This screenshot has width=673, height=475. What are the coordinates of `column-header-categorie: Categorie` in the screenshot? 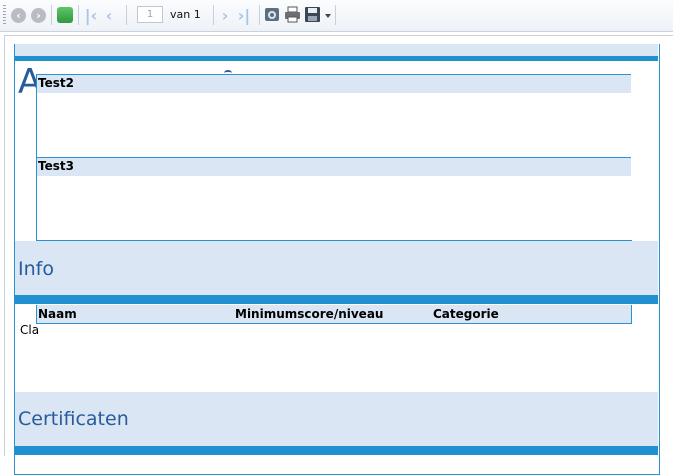 It's located at (466, 314).